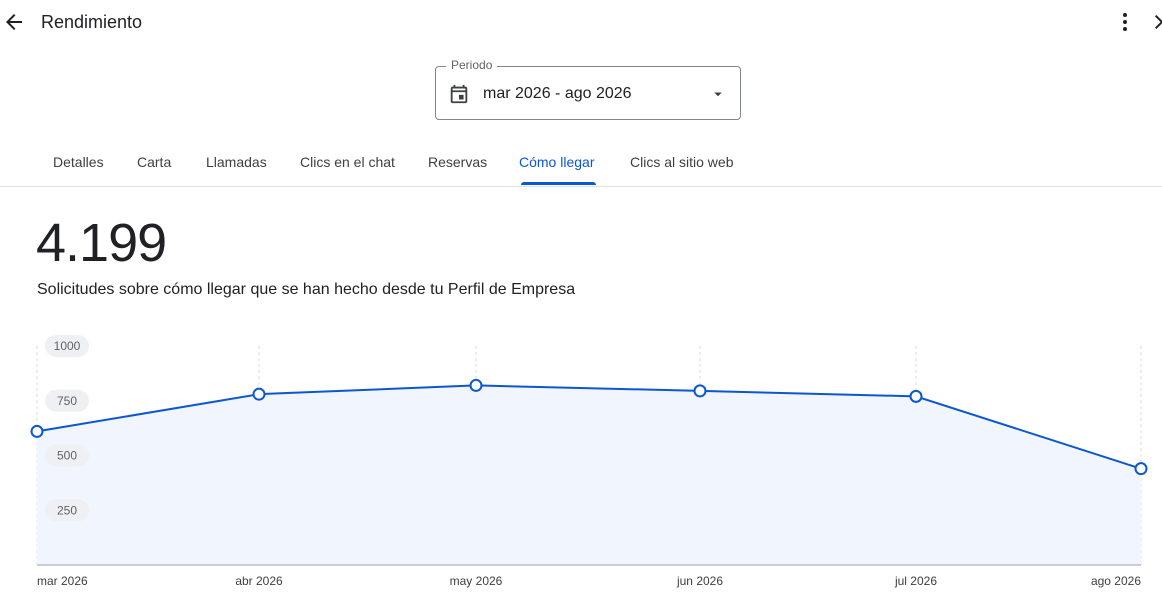 This screenshot has height=602, width=1162. Describe the element at coordinates (259, 581) in the screenshot. I see `x-tick-label: abr 2026` at that location.